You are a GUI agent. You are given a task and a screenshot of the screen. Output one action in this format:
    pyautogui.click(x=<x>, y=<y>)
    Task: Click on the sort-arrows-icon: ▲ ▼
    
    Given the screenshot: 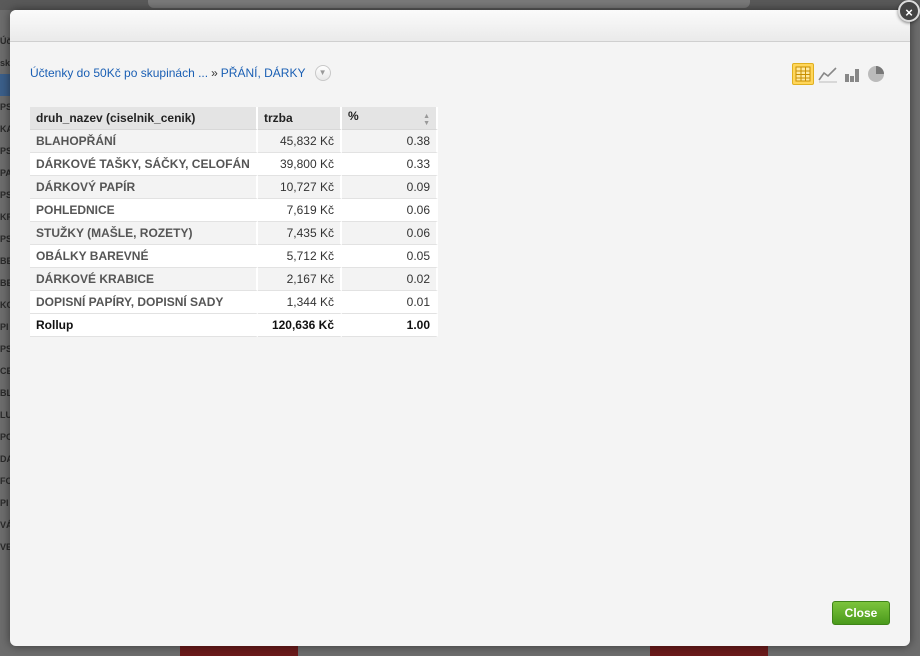 What is the action you would take?
    pyautogui.click(x=426, y=120)
    